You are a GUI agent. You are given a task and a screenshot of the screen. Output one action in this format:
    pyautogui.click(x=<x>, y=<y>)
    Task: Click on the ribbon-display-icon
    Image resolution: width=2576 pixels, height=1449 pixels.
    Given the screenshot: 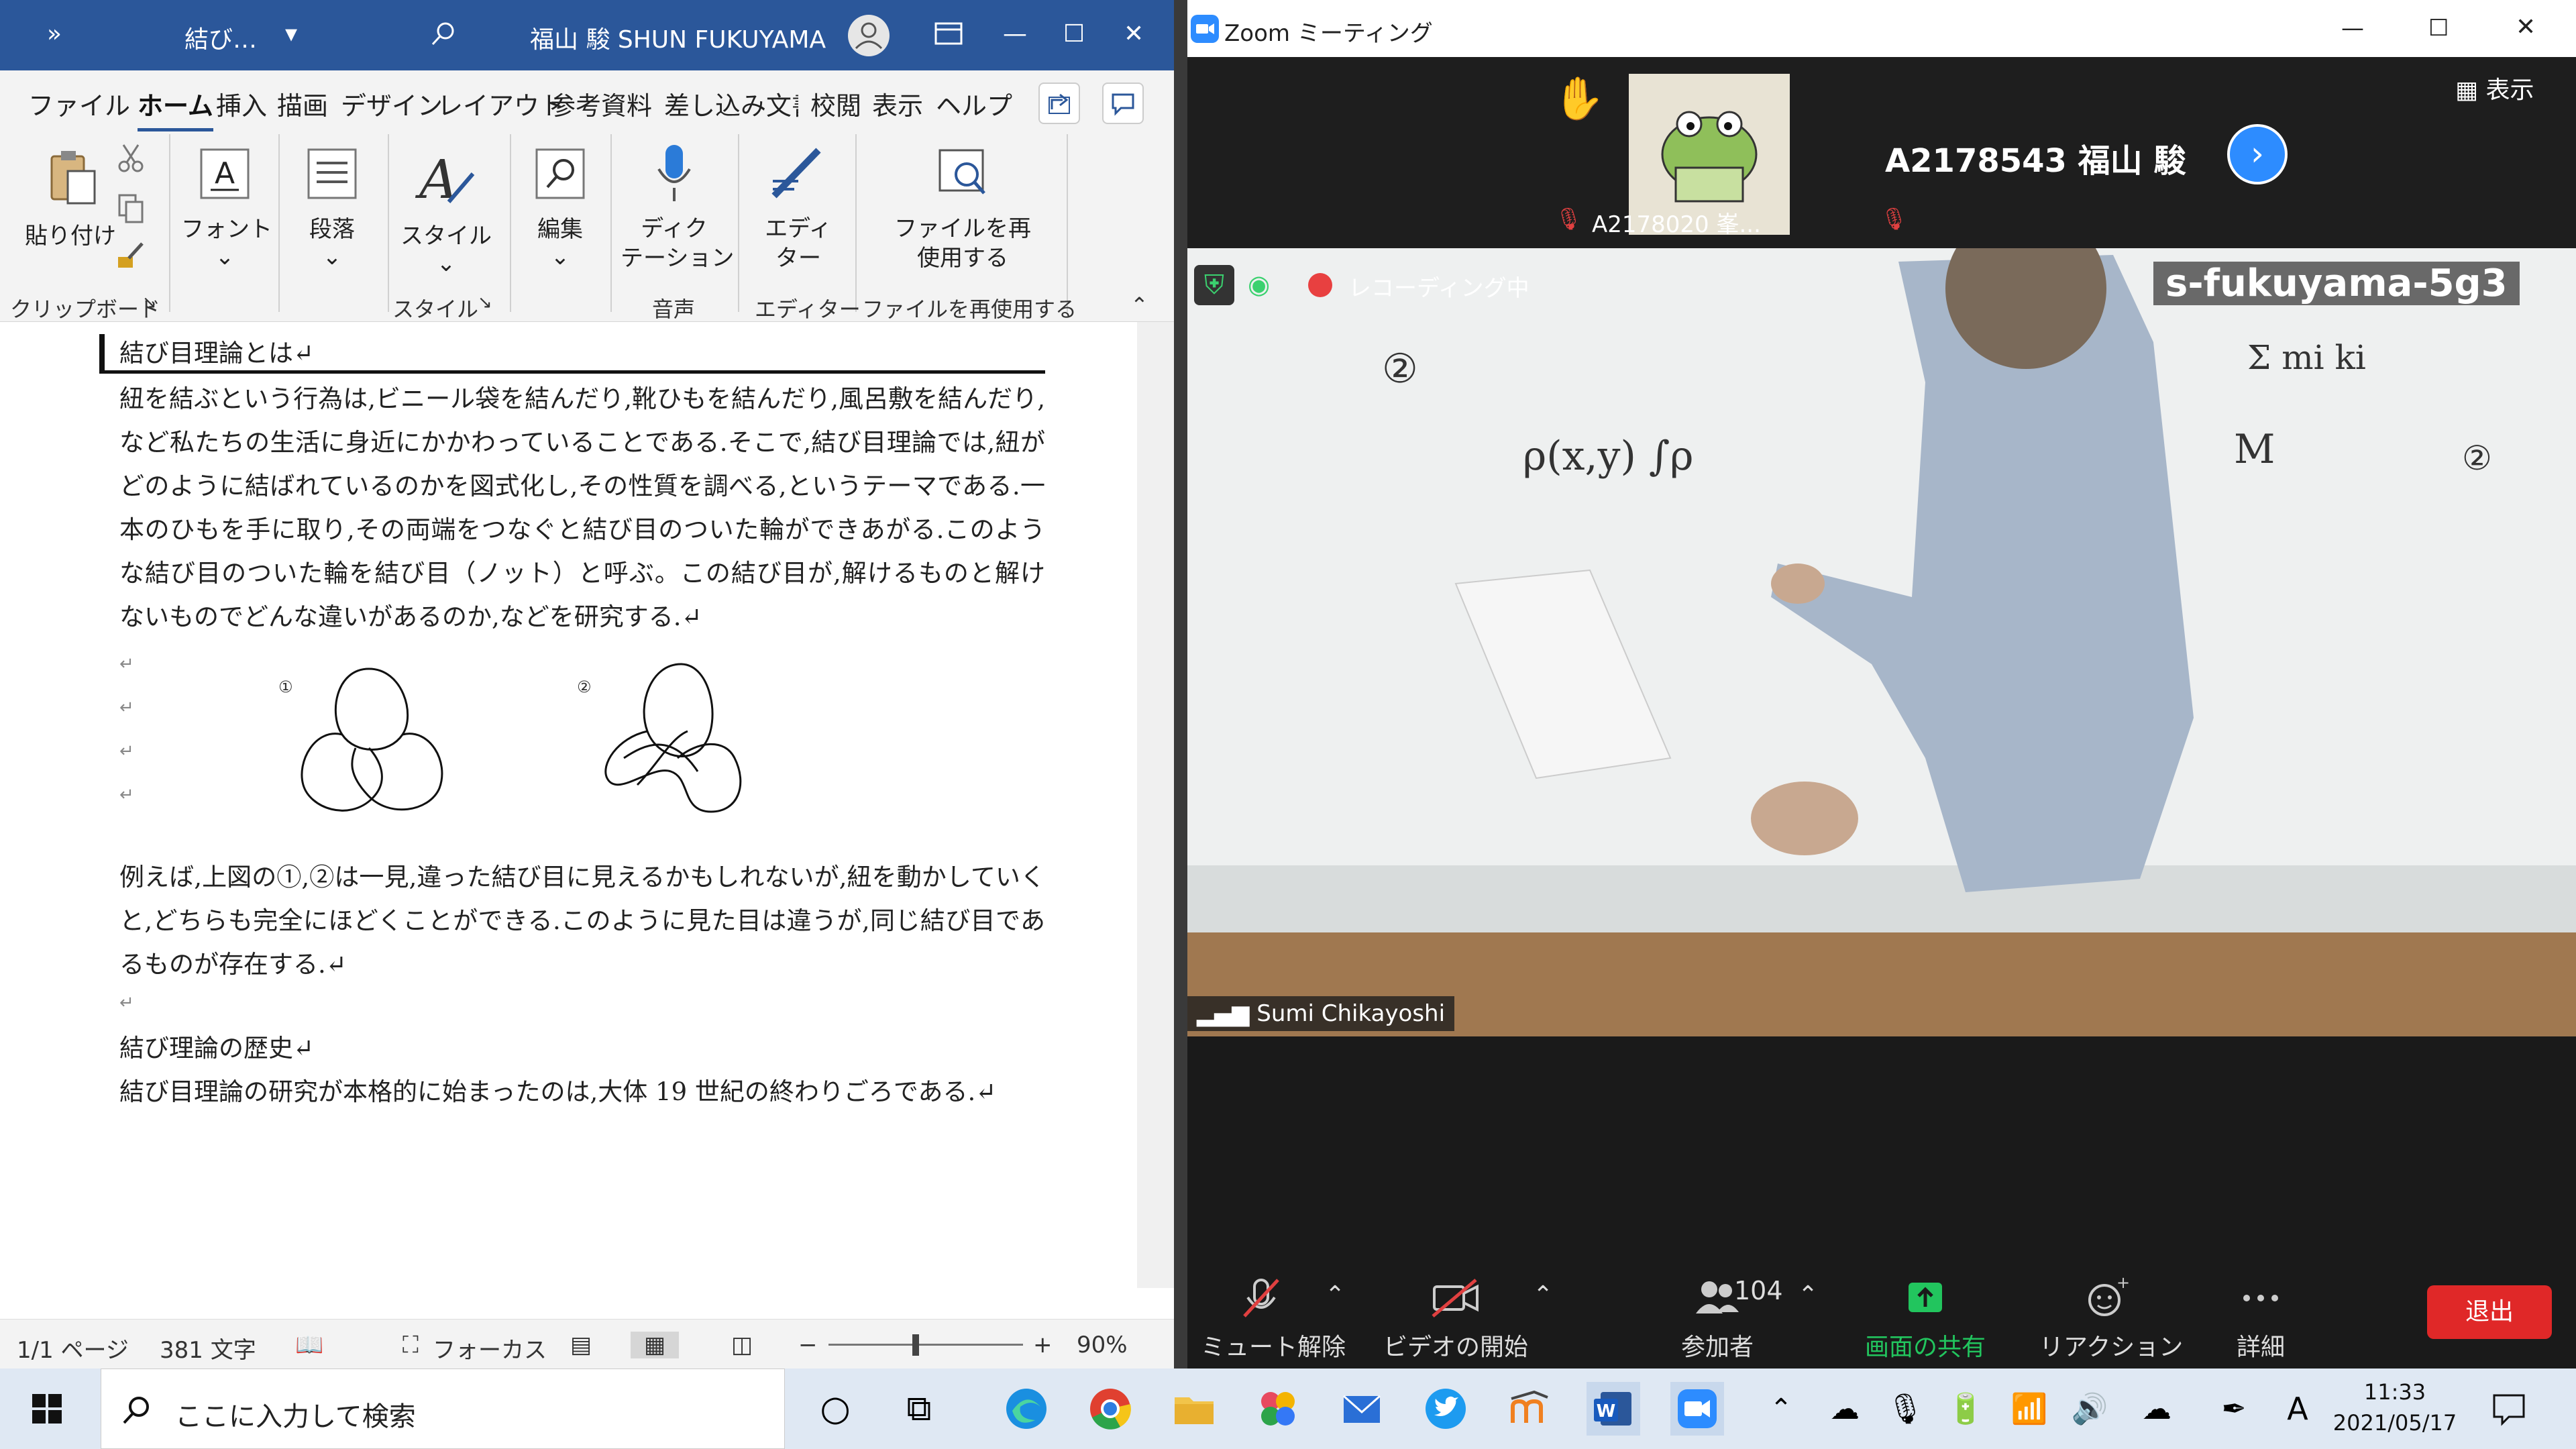 What is the action you would take?
    pyautogui.click(x=948, y=36)
    